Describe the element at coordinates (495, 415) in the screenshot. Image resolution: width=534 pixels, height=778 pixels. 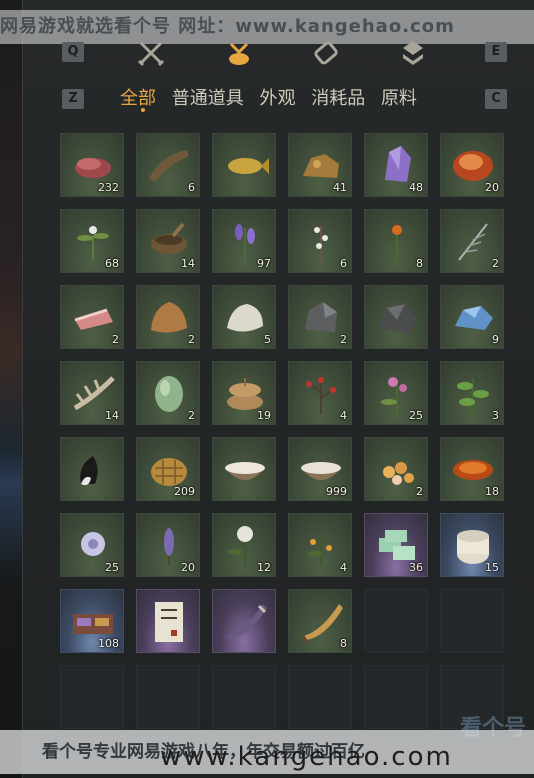
I see `item-count: 3` at that location.